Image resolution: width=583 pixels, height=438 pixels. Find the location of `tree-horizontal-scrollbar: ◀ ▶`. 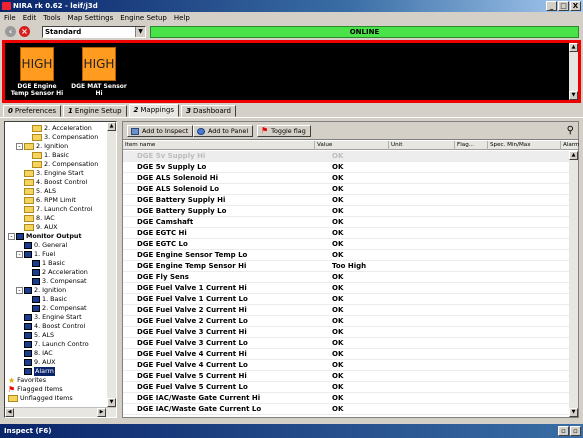

tree-horizontal-scrollbar: ◀ ▶ is located at coordinates (60, 412).